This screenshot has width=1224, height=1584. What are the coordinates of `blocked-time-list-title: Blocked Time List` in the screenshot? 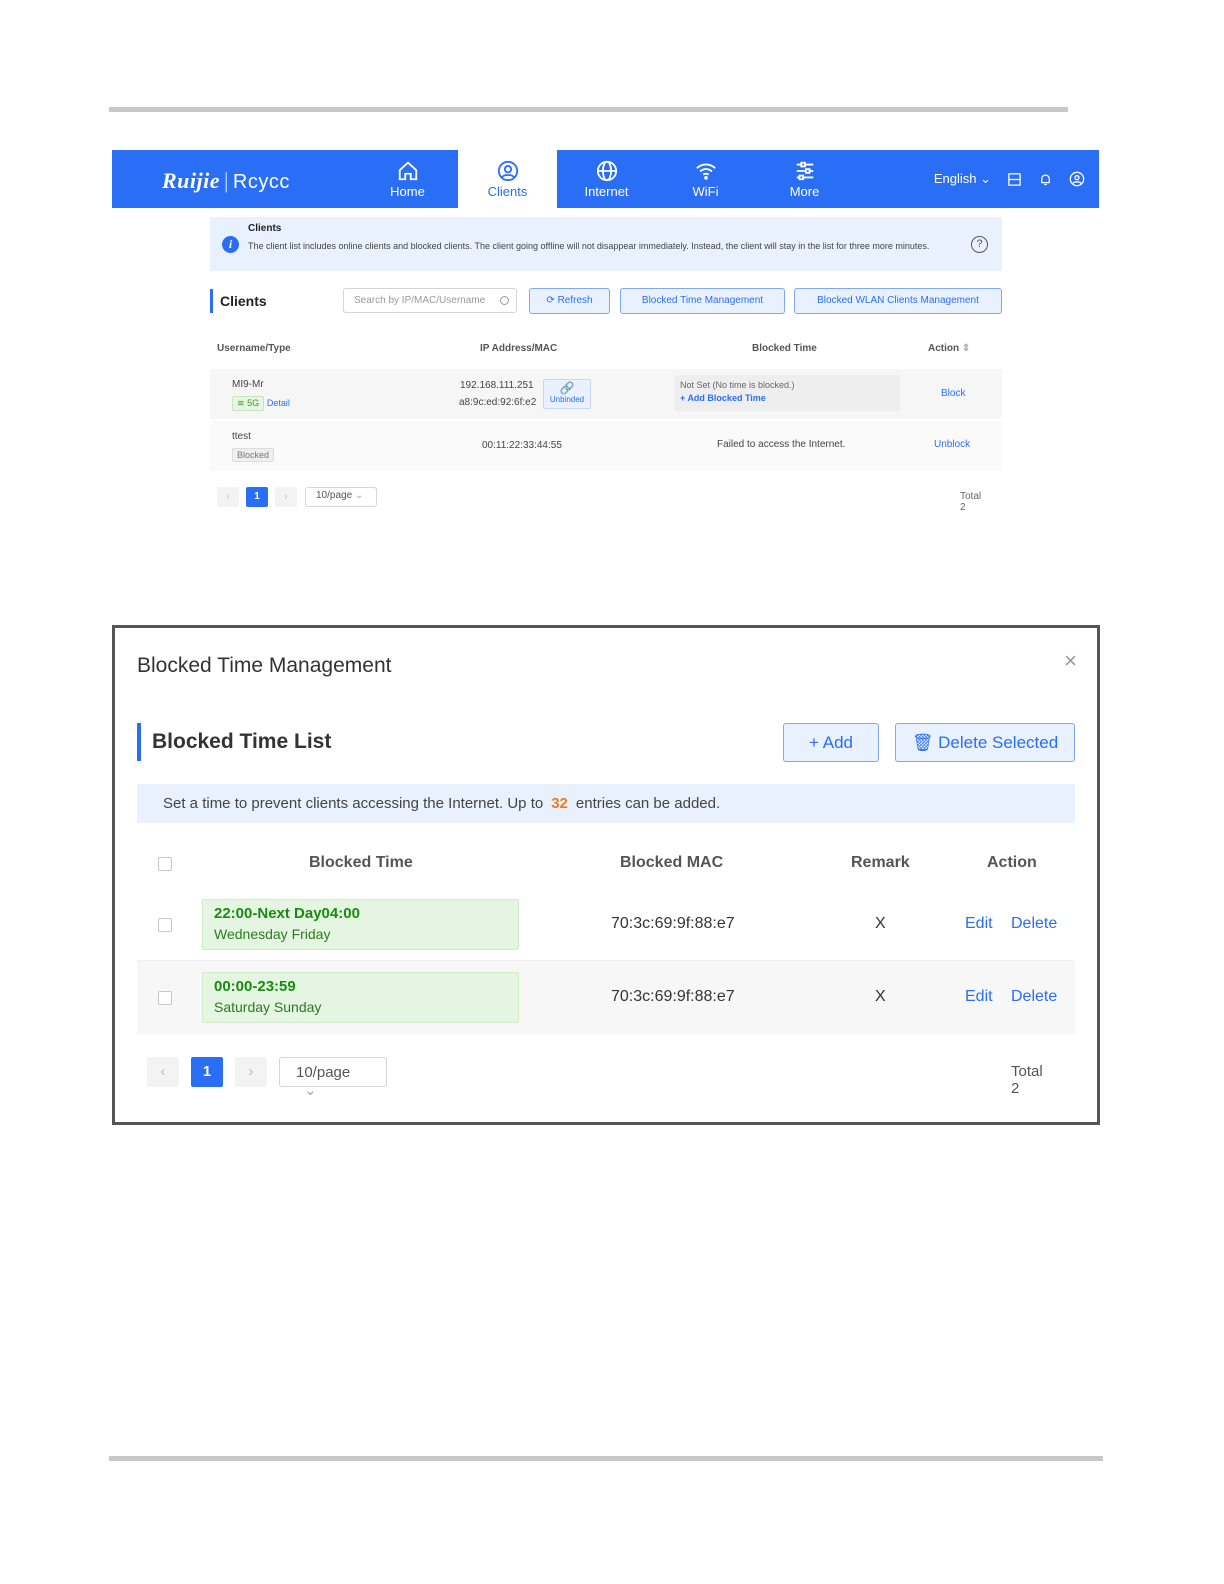 It's located at (234, 742).